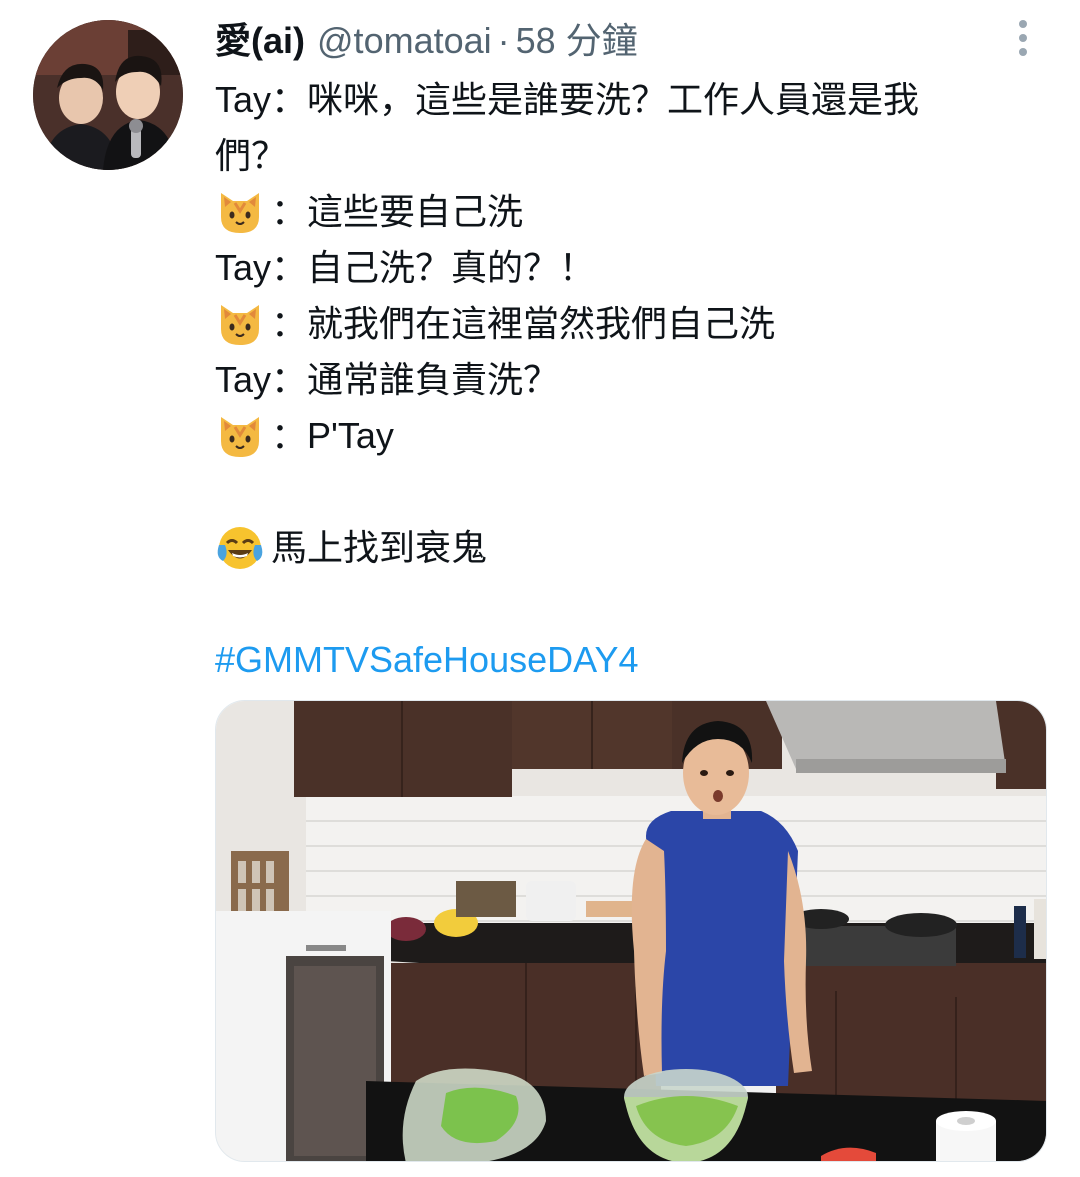 The image size is (1080, 1177). What do you see at coordinates (397, 211) in the screenshot?
I see `text-line-content: ：這些要自己洗` at bounding box center [397, 211].